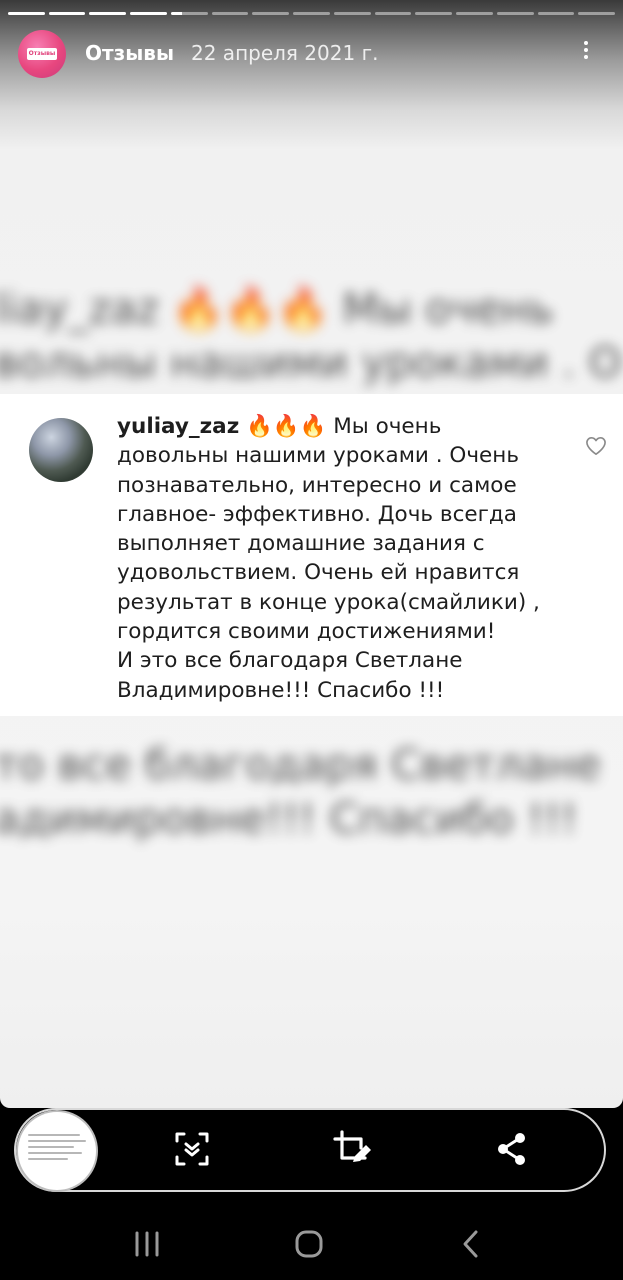 This screenshot has height=1280, width=623. What do you see at coordinates (61, 450) in the screenshot?
I see `commenter-avatar` at bounding box center [61, 450].